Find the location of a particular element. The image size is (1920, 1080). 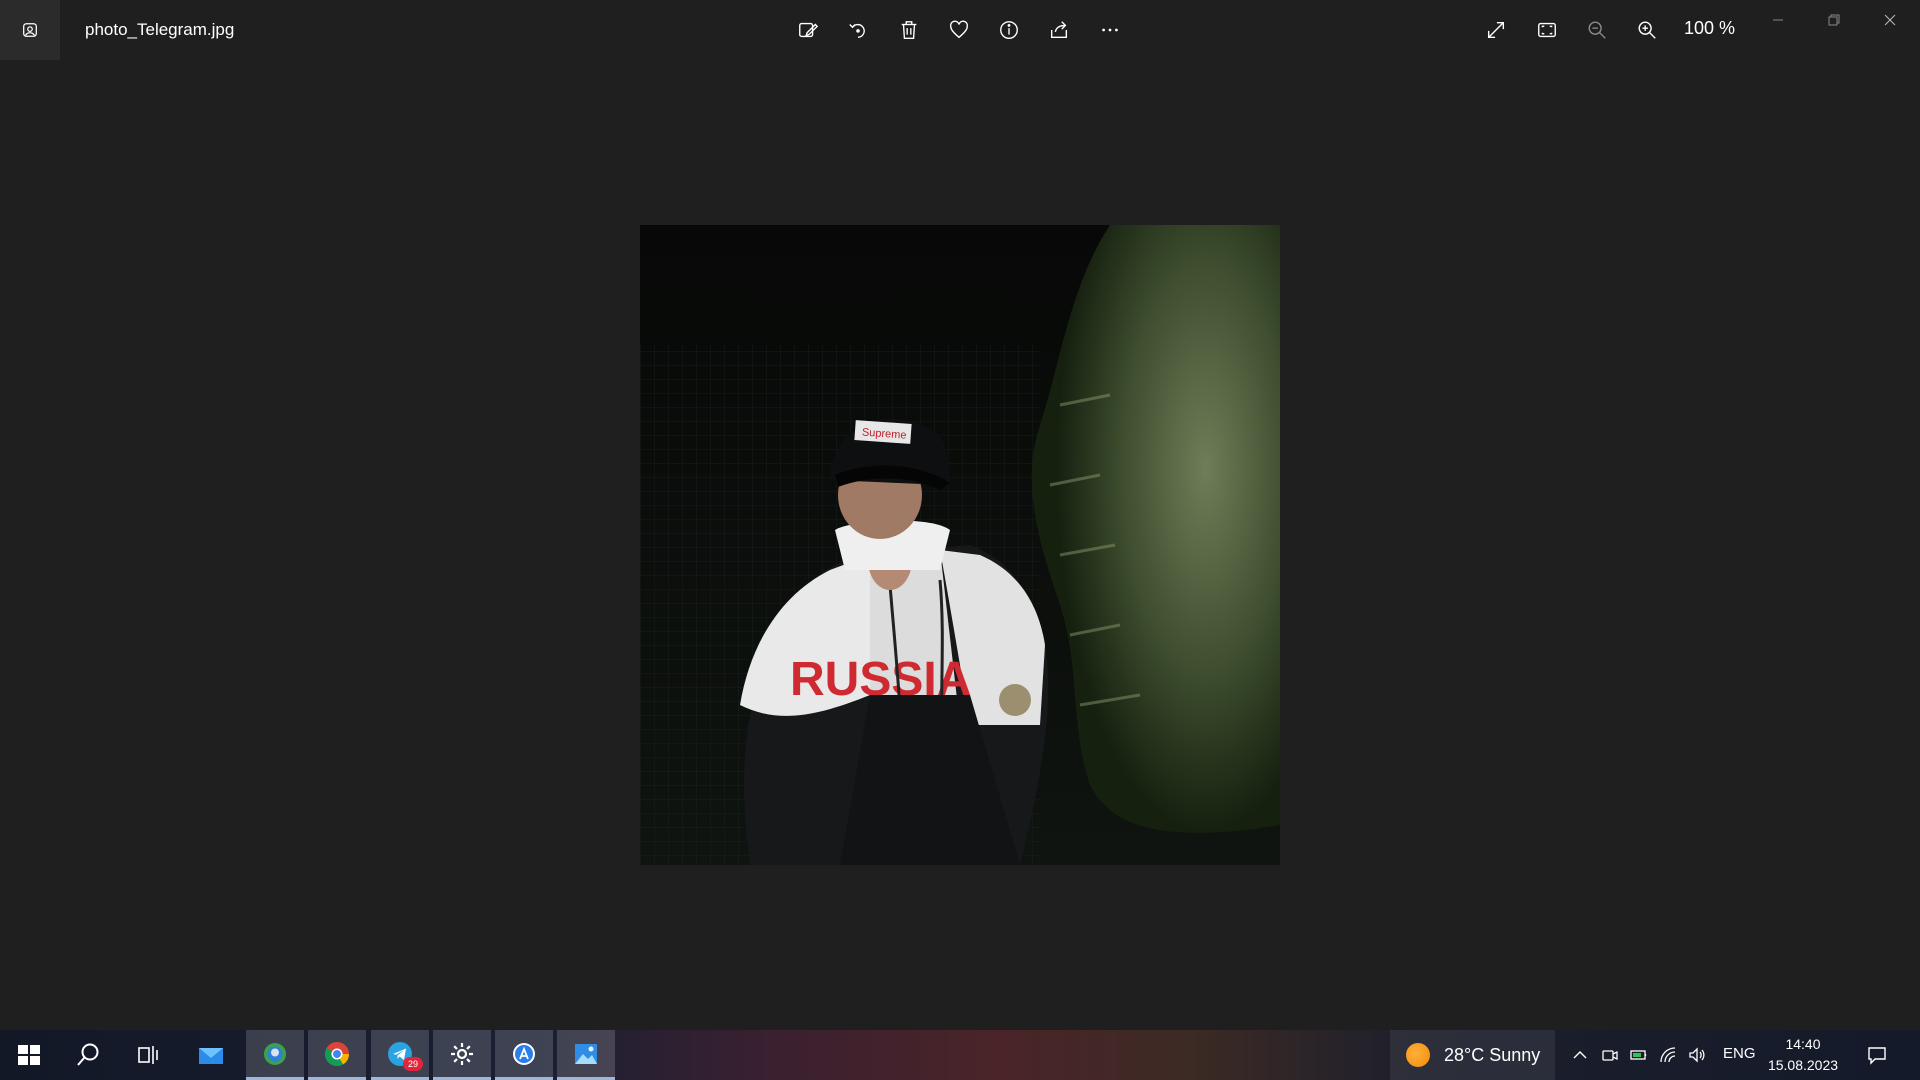

search-button is located at coordinates (89, 1055).